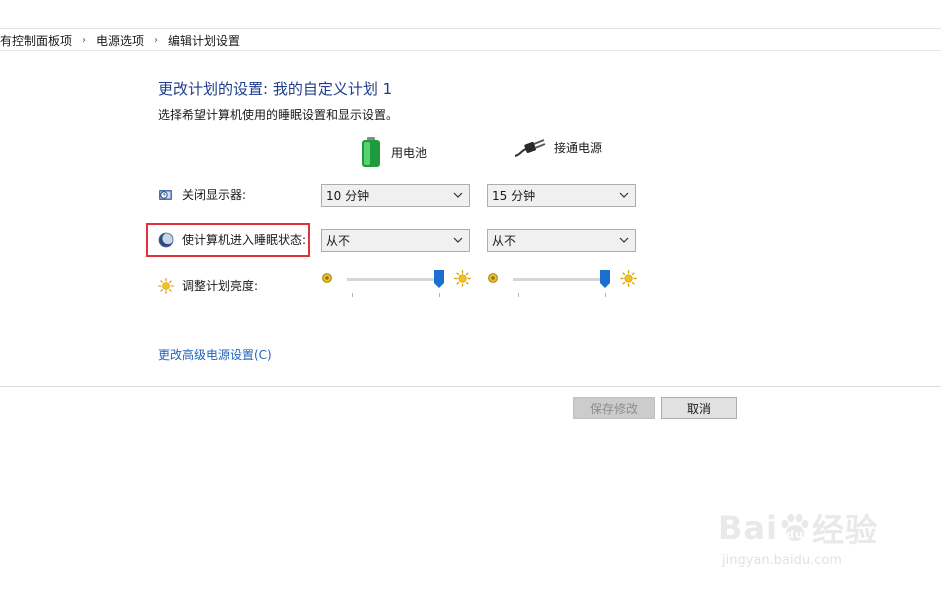  I want to click on watermark-logo: Bai du 经验, so click(798, 528).